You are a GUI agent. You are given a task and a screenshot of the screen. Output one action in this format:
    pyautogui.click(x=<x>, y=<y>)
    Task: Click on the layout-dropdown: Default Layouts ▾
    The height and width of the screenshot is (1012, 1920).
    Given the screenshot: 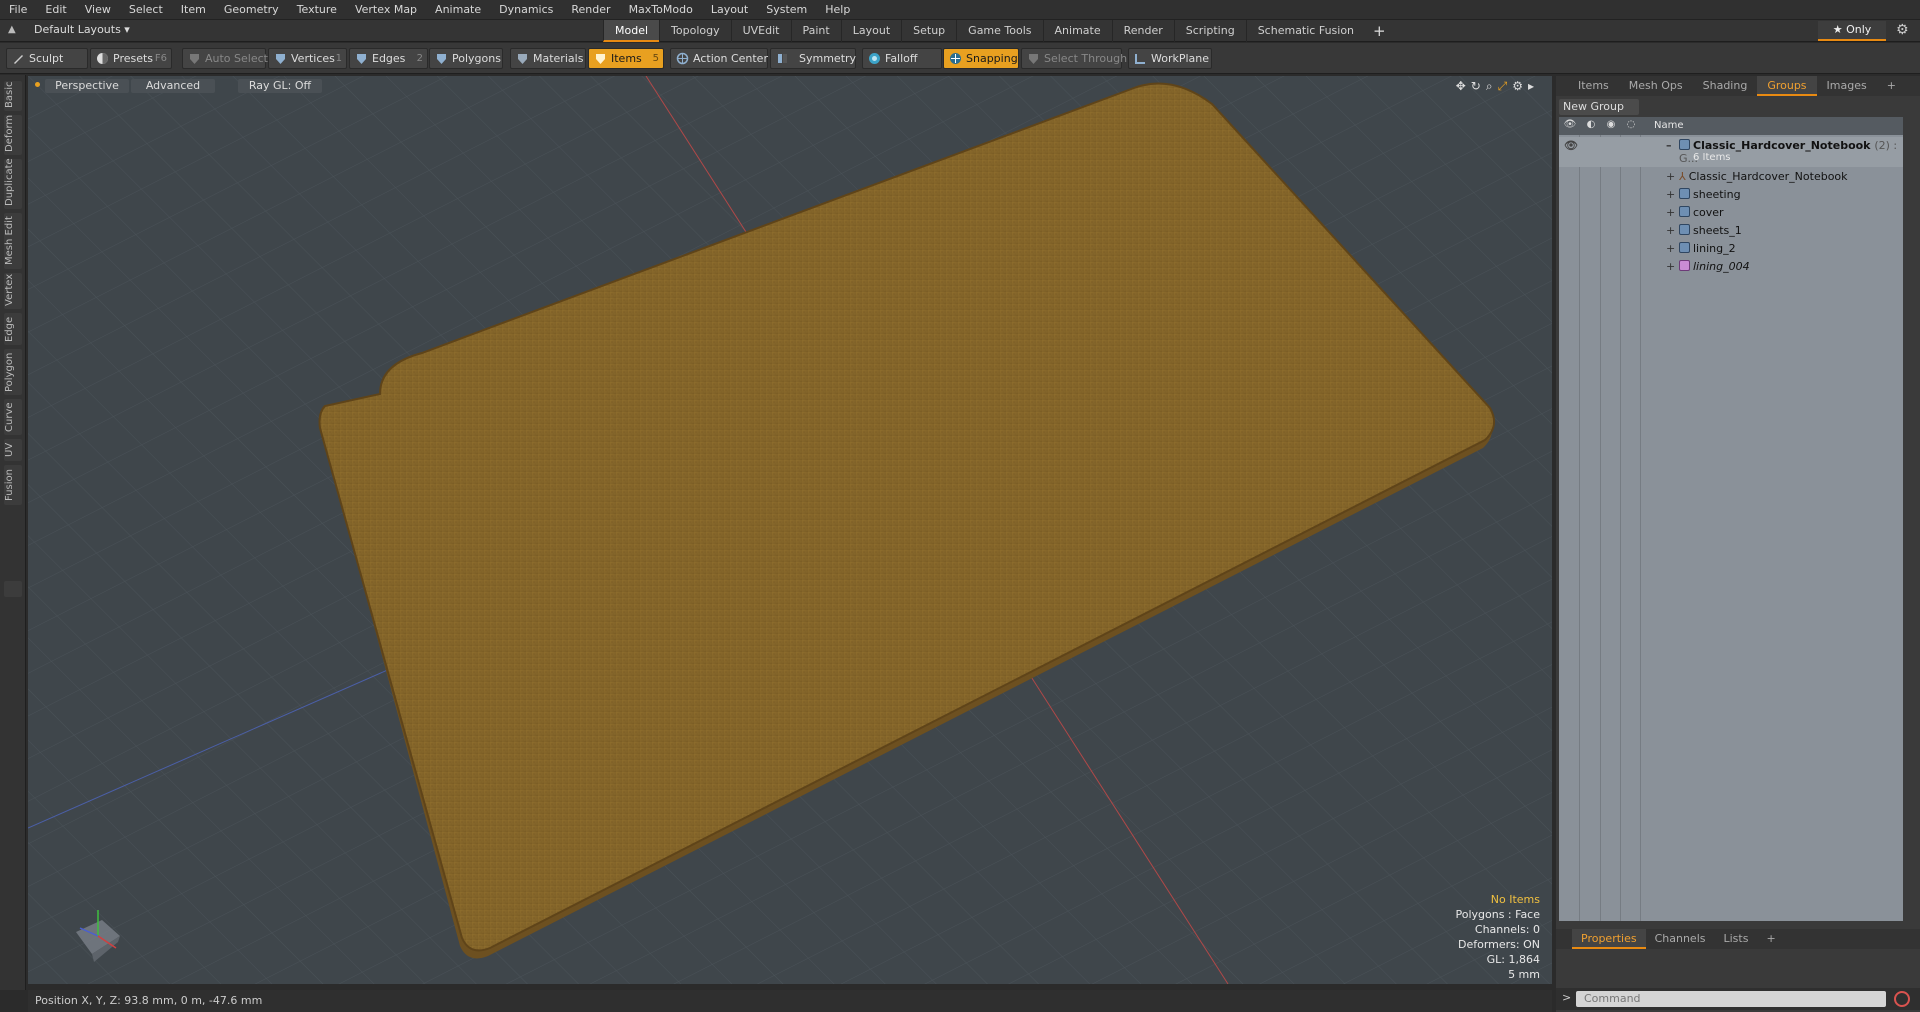 What is the action you would take?
    pyautogui.click(x=82, y=29)
    